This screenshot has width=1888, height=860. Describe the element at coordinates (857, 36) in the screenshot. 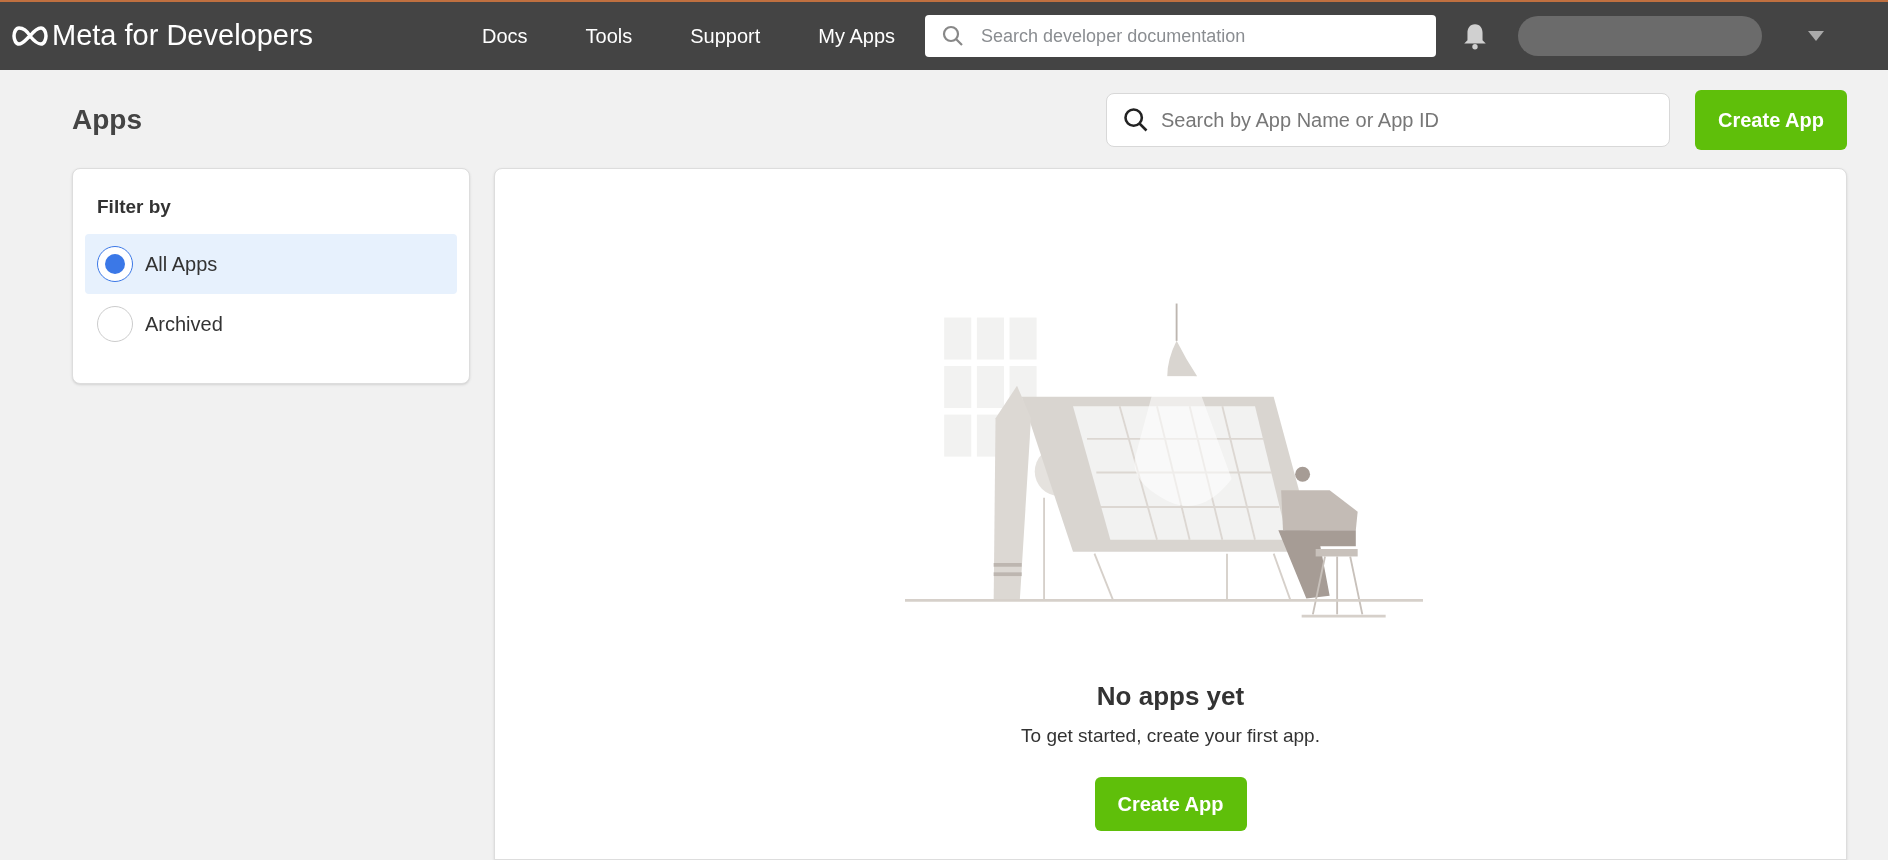

I see `nav-link: My Apps` at that location.